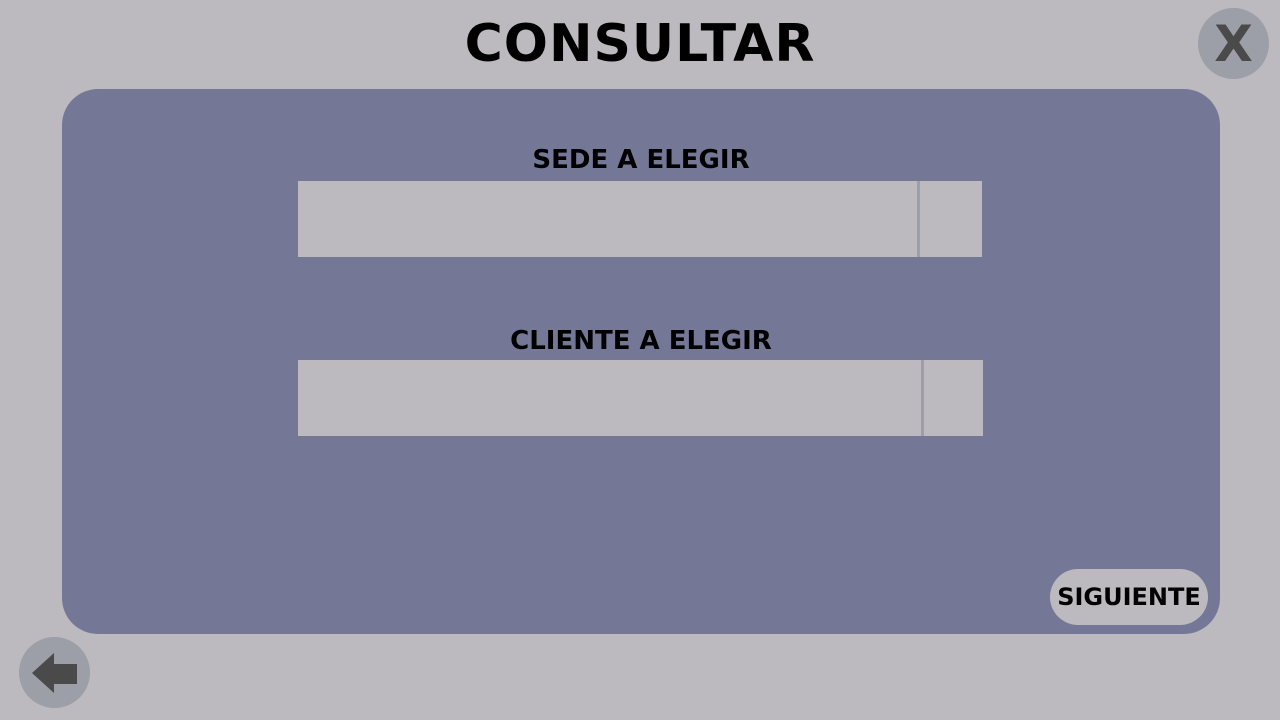 This screenshot has height=720, width=1280. I want to click on next-button: SIGUIENTE, so click(1129, 597).